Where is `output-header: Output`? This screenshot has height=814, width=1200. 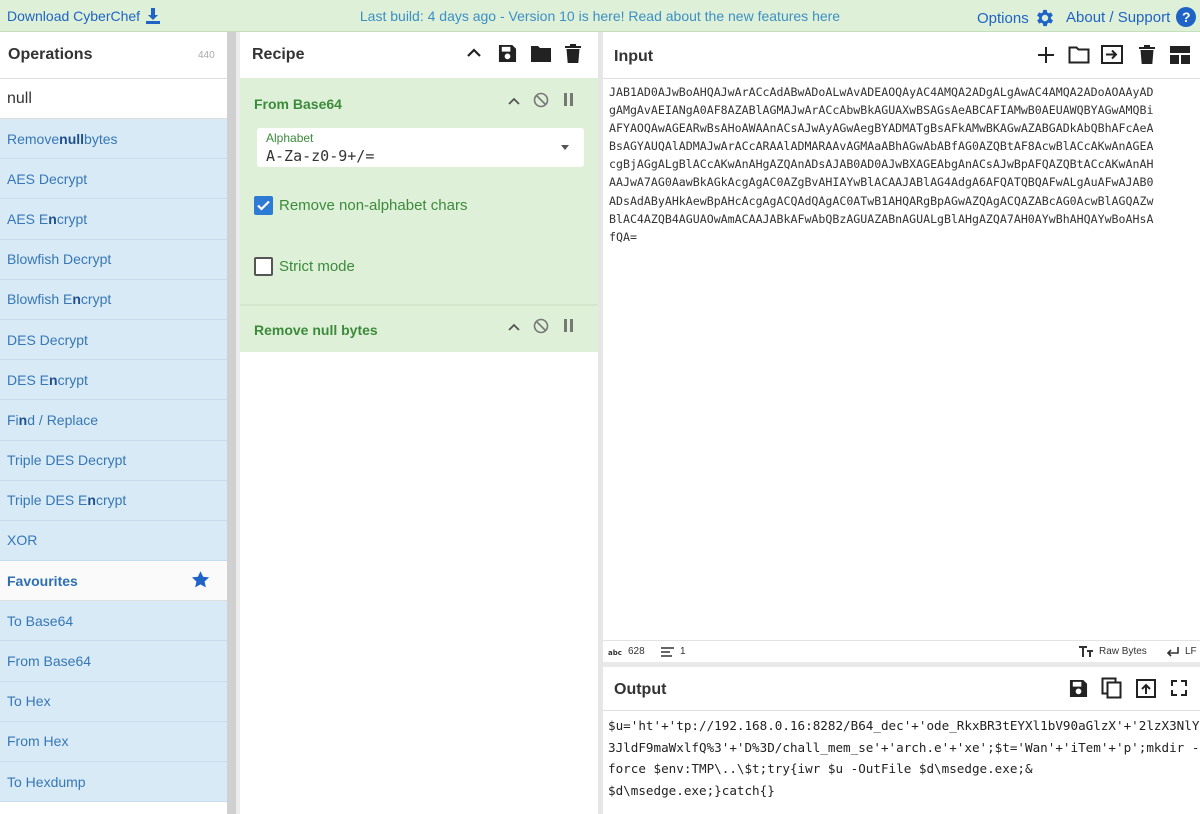 output-header: Output is located at coordinates (901, 689).